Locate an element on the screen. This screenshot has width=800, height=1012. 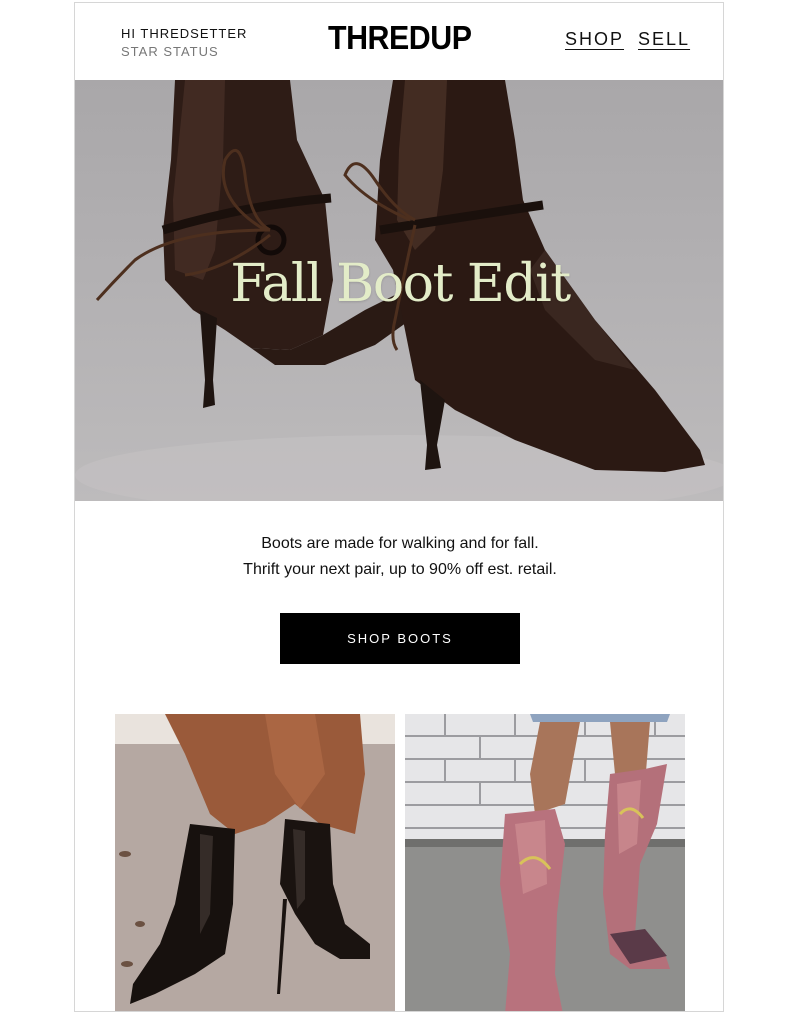
product-tile-ankle-boots is located at coordinates (255, 862).